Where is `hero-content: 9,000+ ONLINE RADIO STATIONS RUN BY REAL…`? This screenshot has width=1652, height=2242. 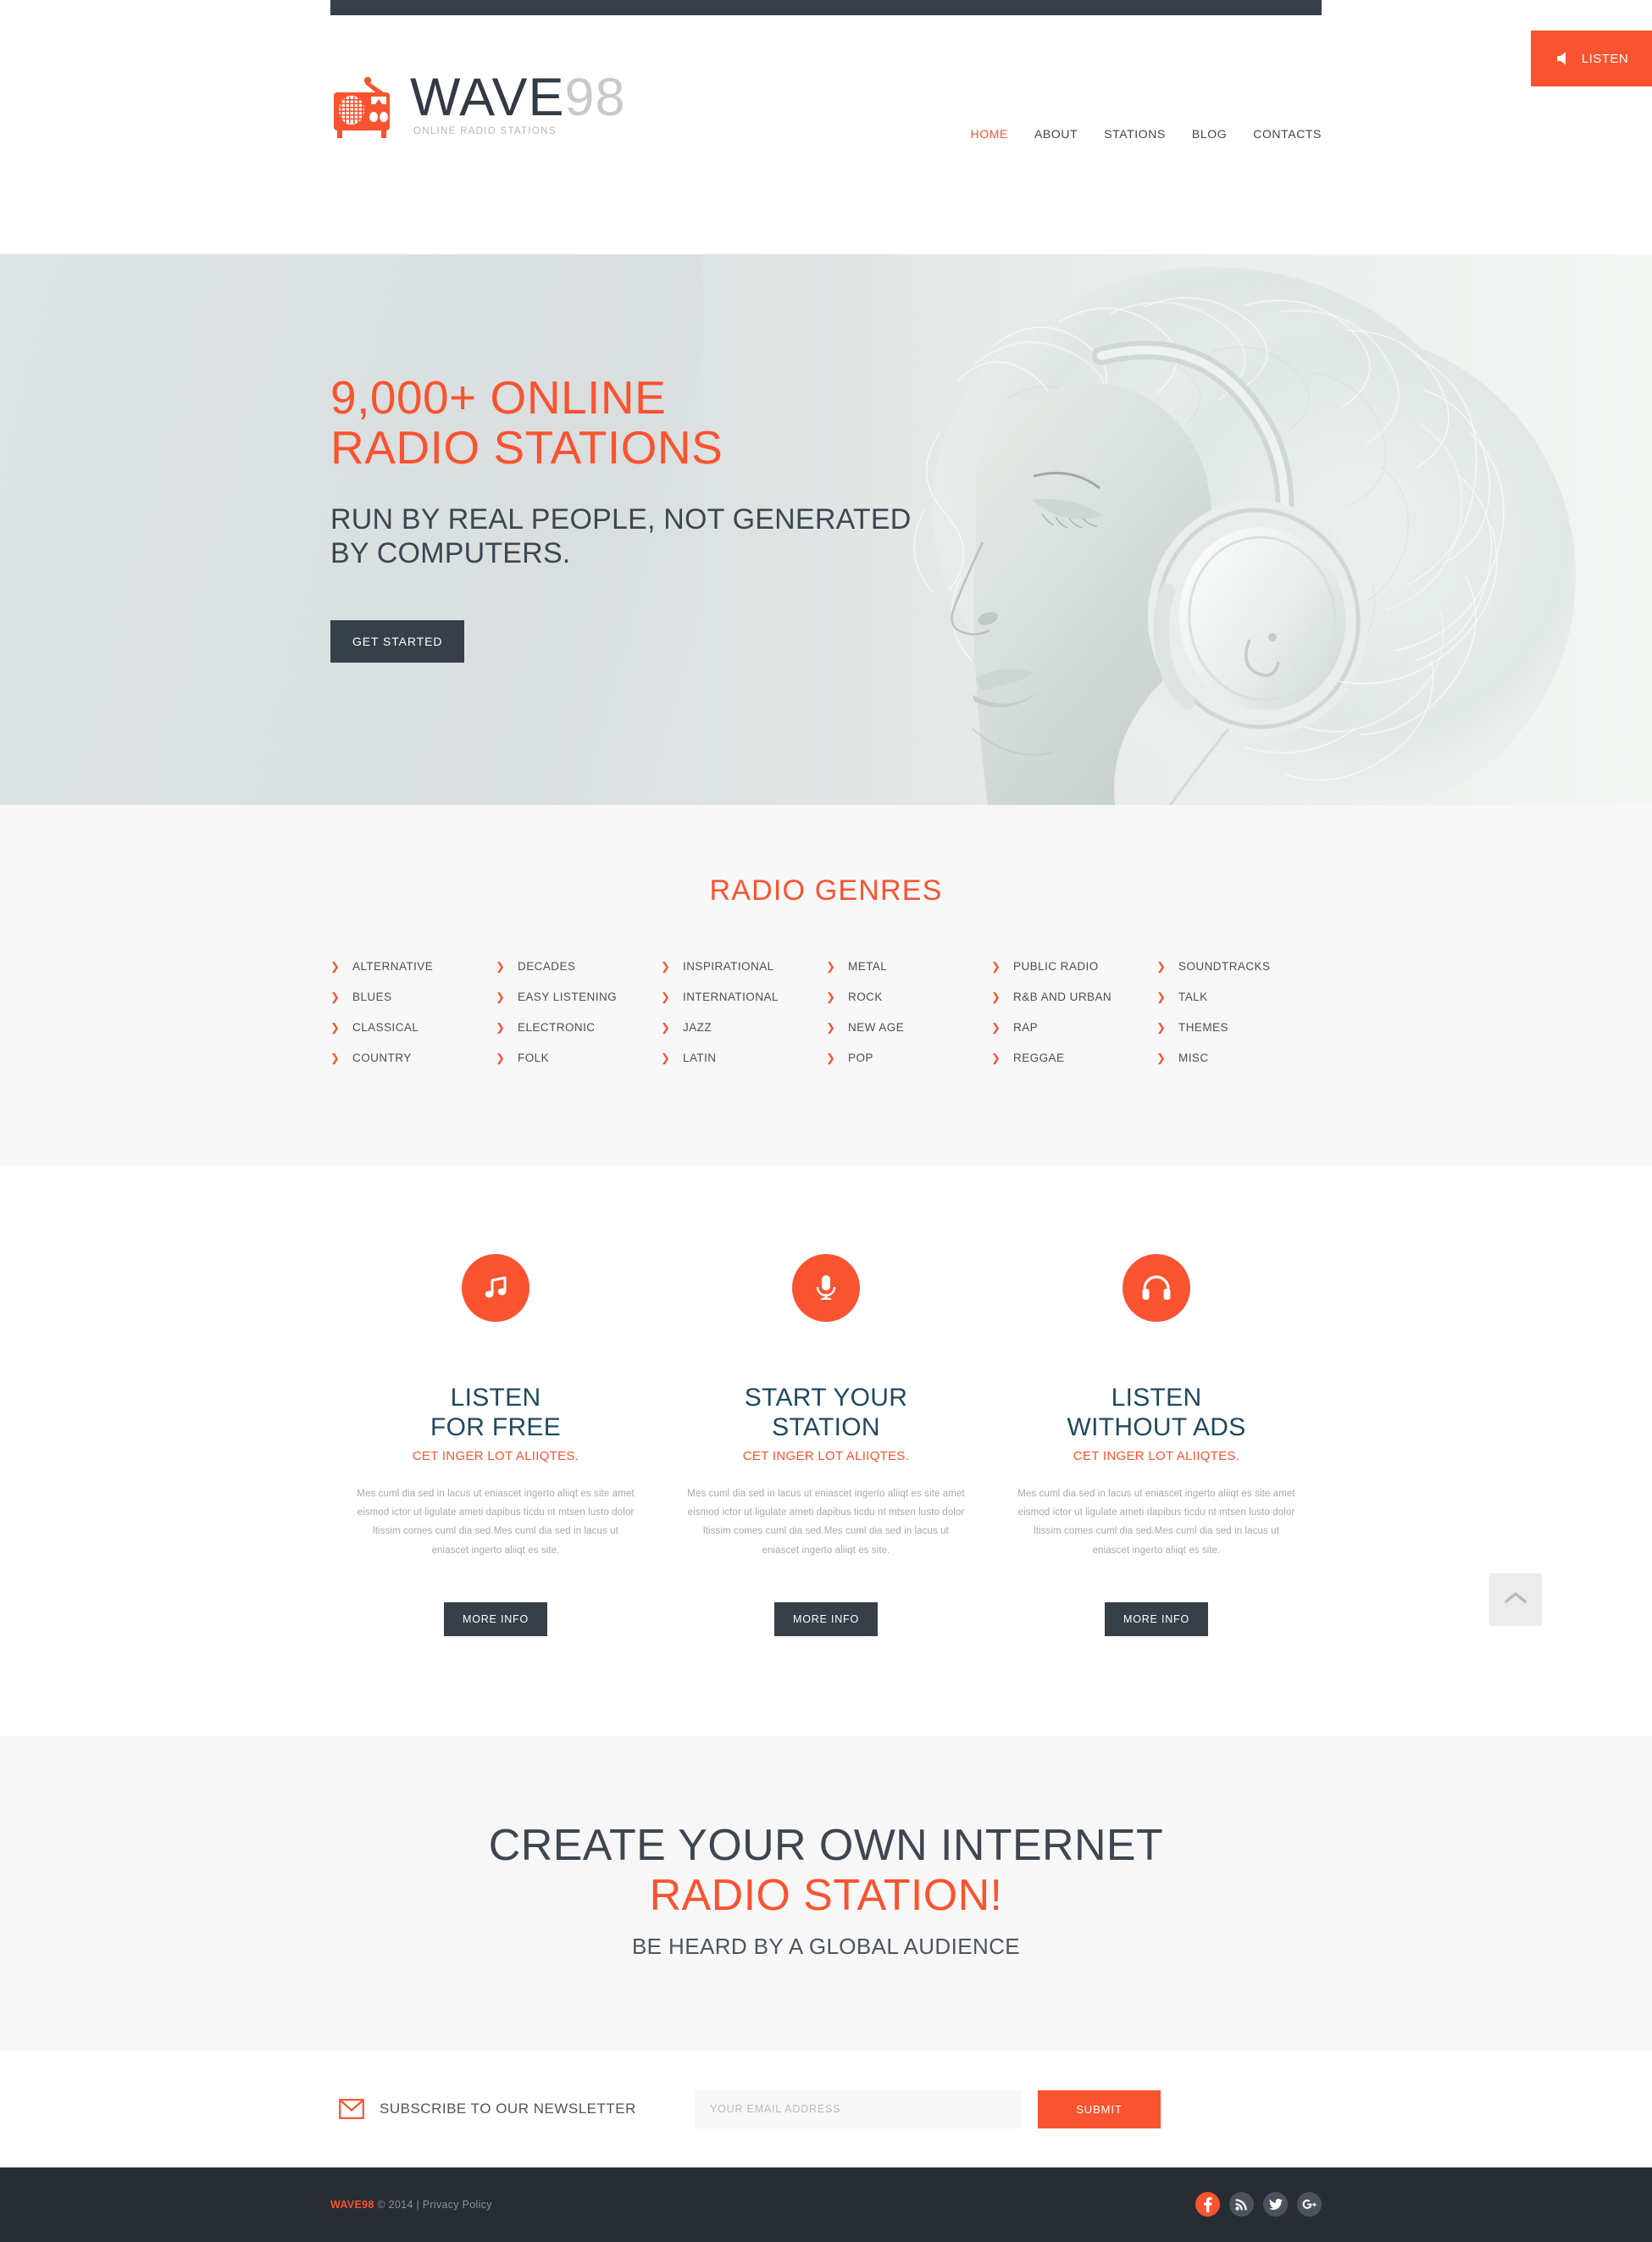
hero-content: 9,000+ ONLINE RADIO STATIONS RUN BY REAL… is located at coordinates (826, 530).